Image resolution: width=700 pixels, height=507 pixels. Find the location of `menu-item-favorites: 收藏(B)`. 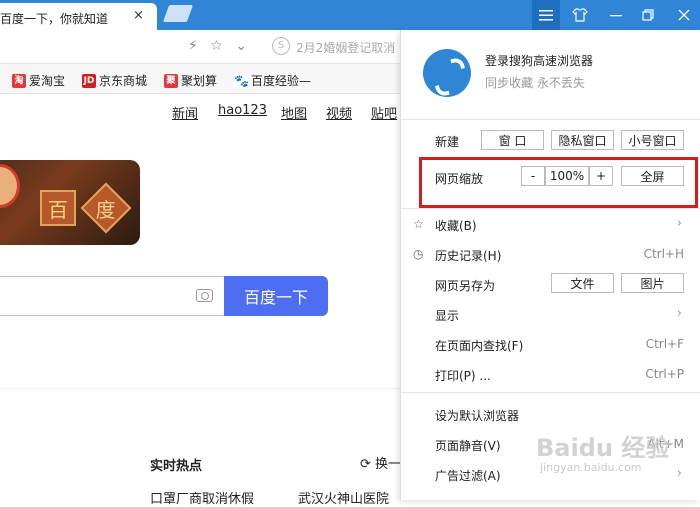

menu-item-favorites: 收藏(B) is located at coordinates (456, 225).